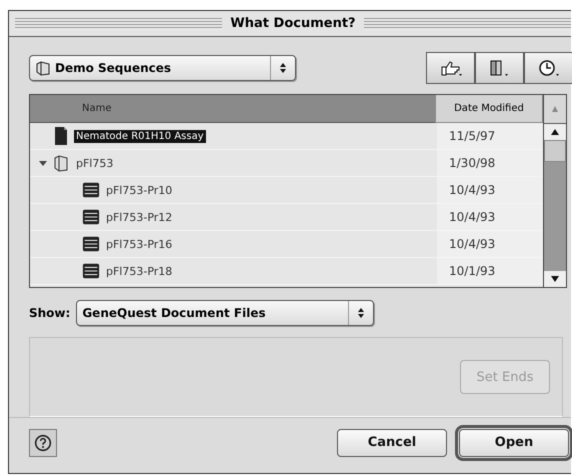 Image resolution: width=572 pixels, height=476 pixels. What do you see at coordinates (232, 109) in the screenshot?
I see `column-header: Name` at bounding box center [232, 109].